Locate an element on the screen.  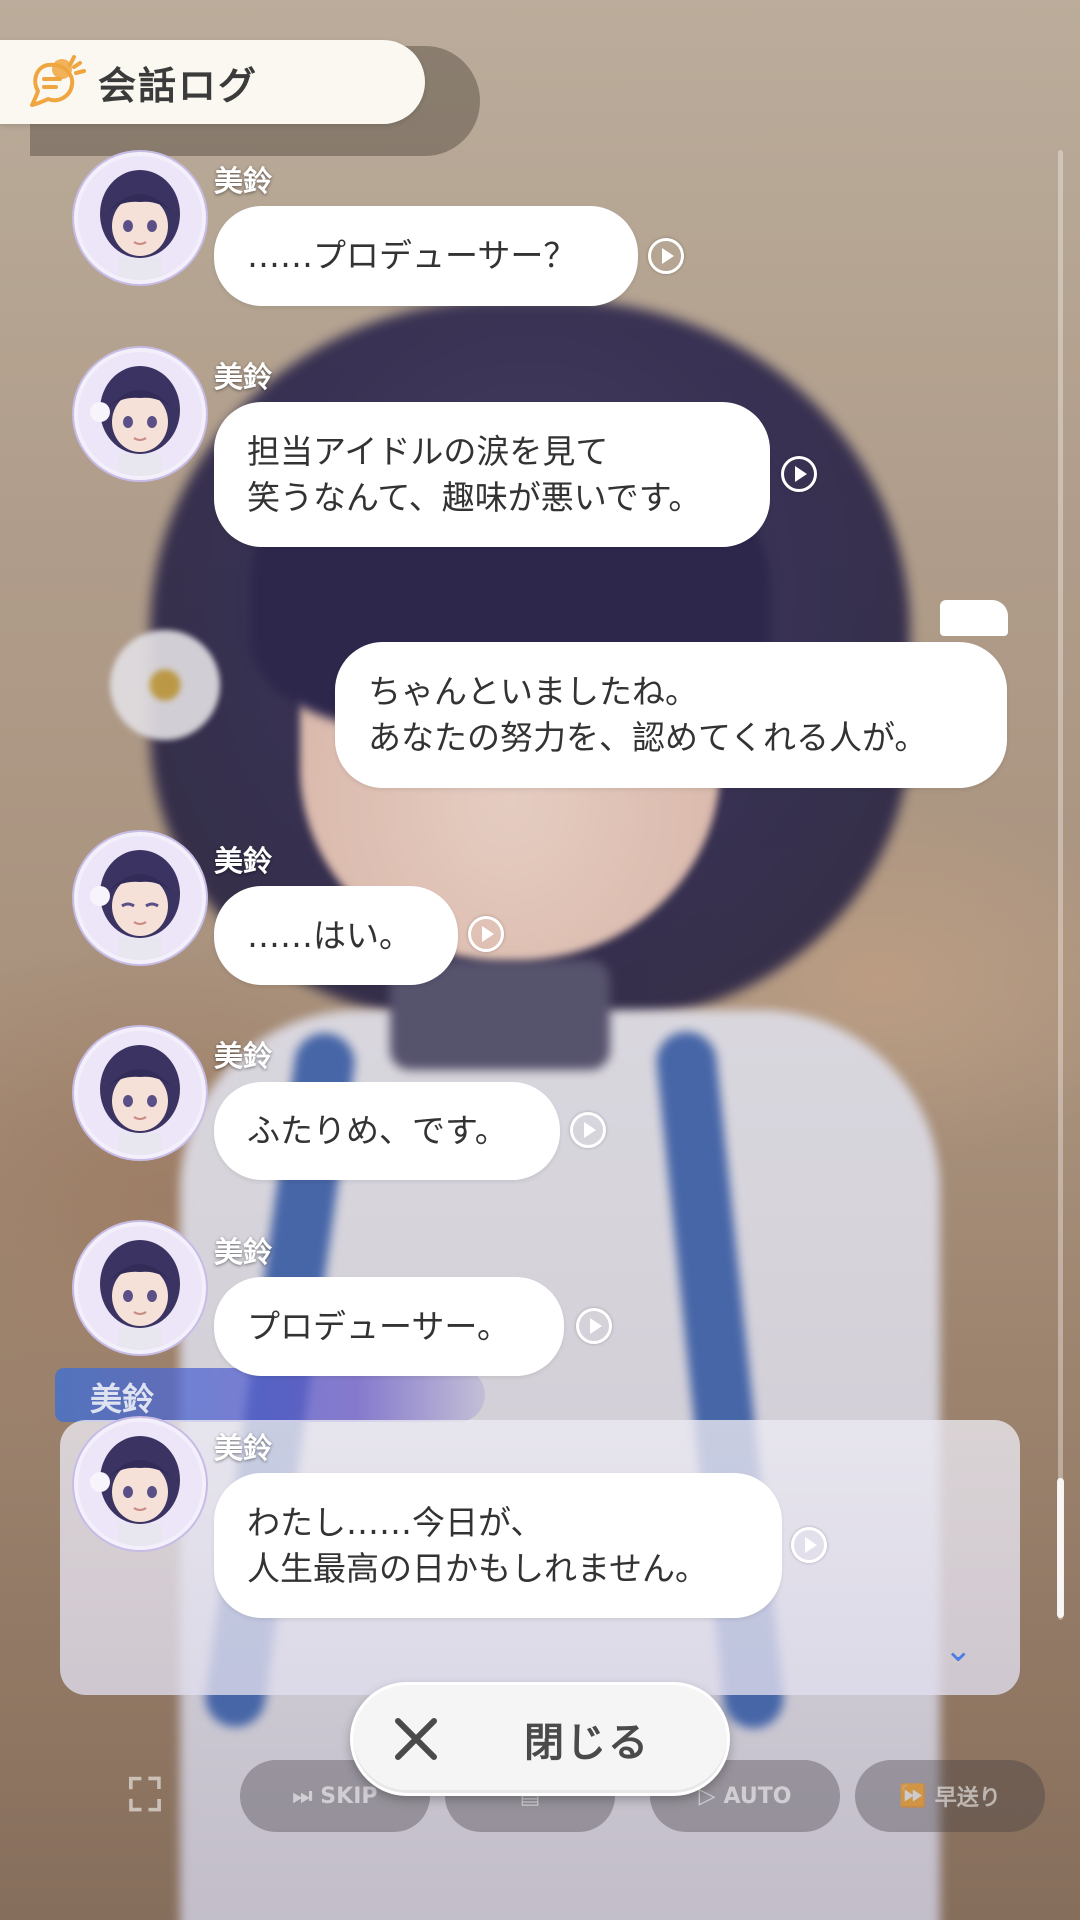
fast-forward-button: ⏩ 早送り is located at coordinates (950, 1796).